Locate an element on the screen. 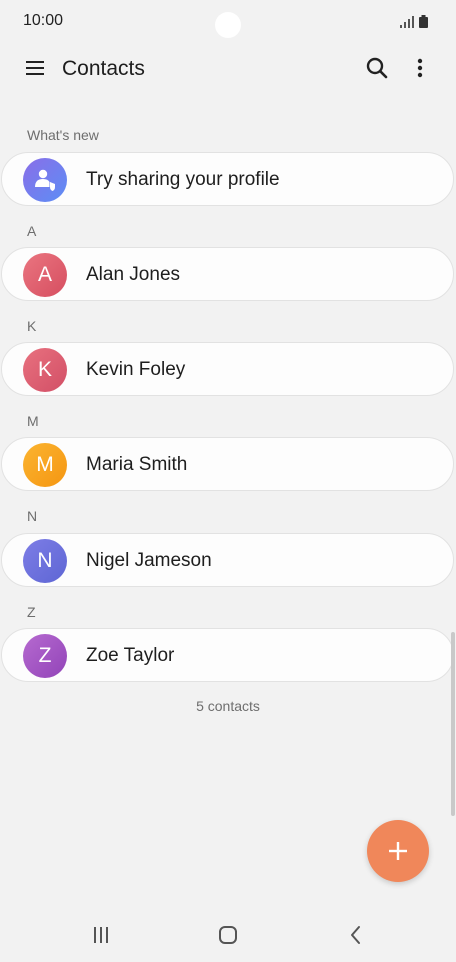  hamburger-menu-icon is located at coordinates (35, 68).